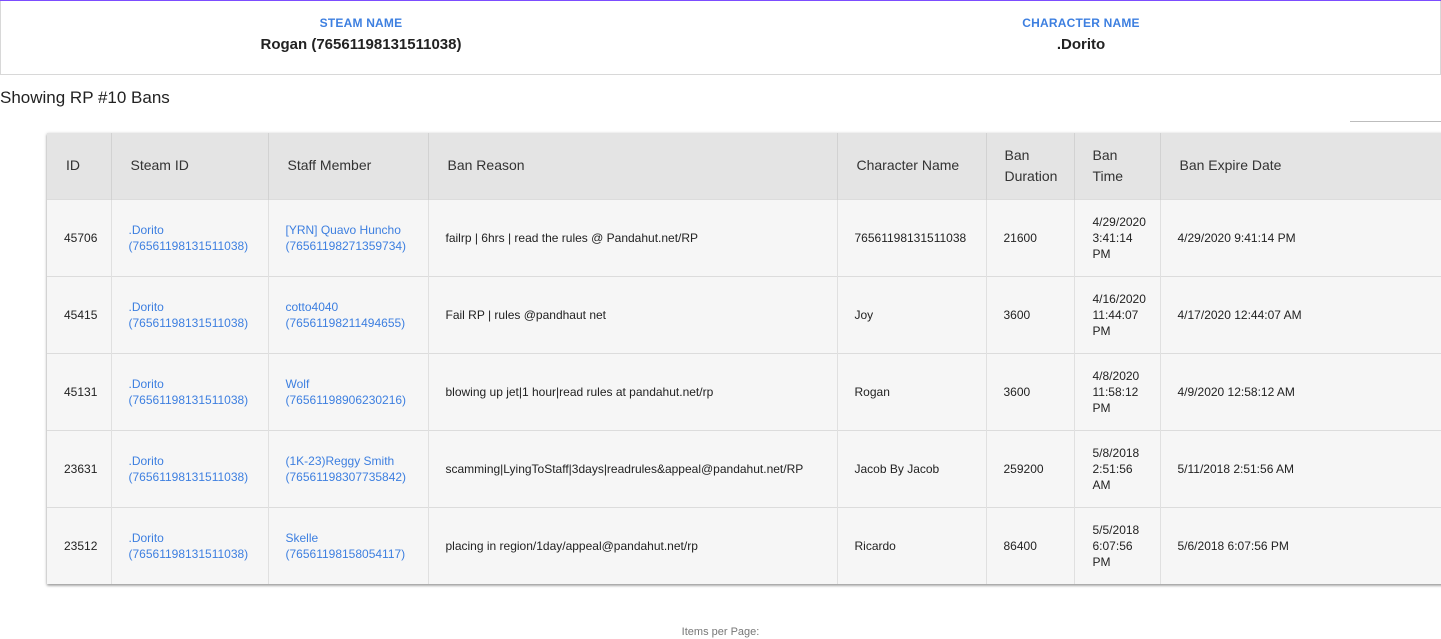 This screenshot has width=1441, height=639. I want to click on cell-duration: 259200, so click(1030, 468).